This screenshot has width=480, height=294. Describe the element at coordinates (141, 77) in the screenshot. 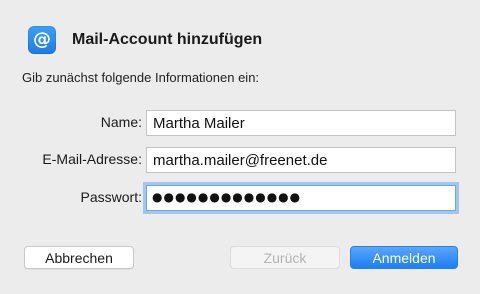

I see `intro-text: Gib zunächst folgende Informationen ein:` at that location.